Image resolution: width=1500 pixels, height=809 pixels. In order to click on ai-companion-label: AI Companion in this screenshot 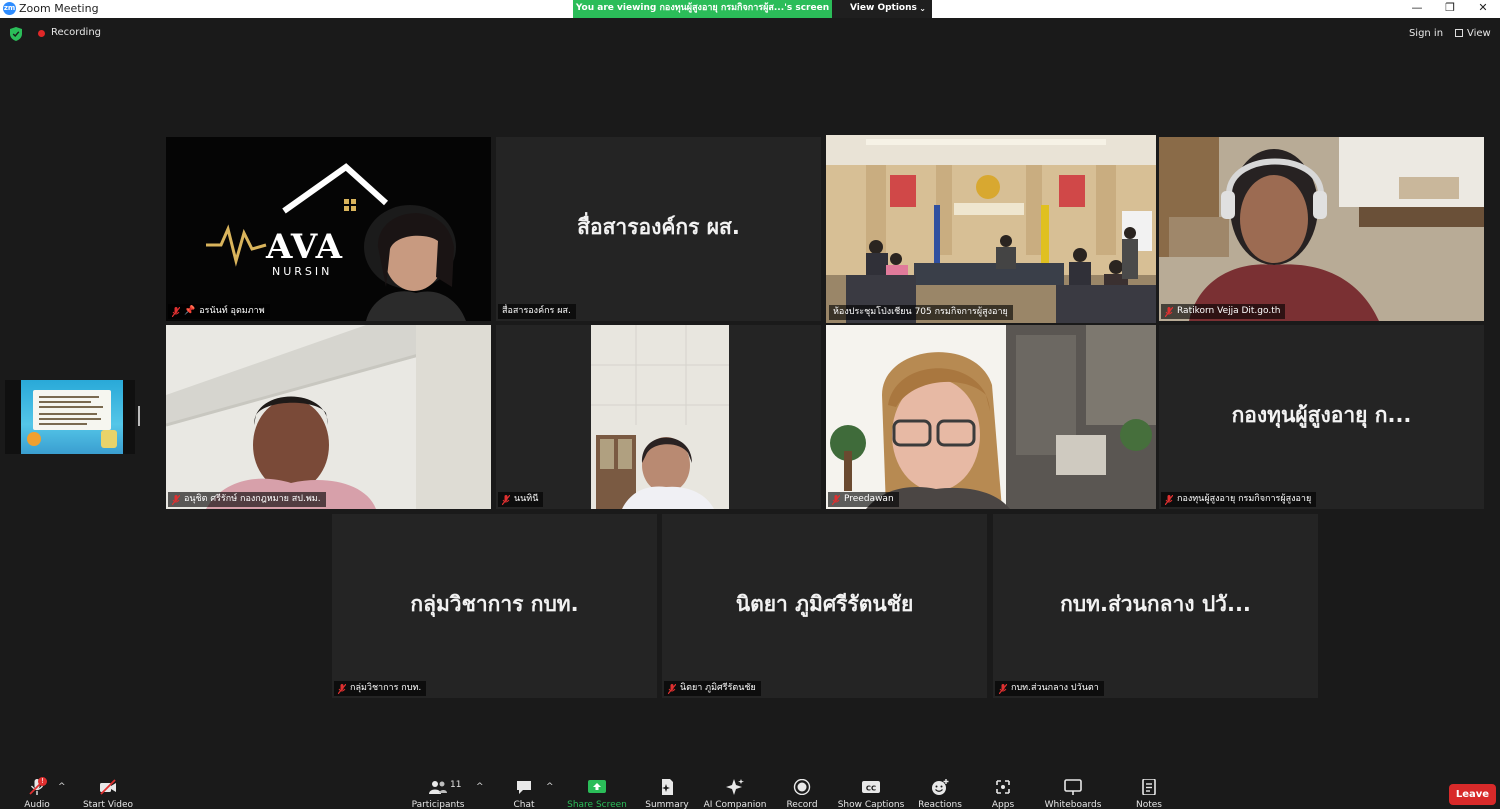, I will do `click(735, 804)`.